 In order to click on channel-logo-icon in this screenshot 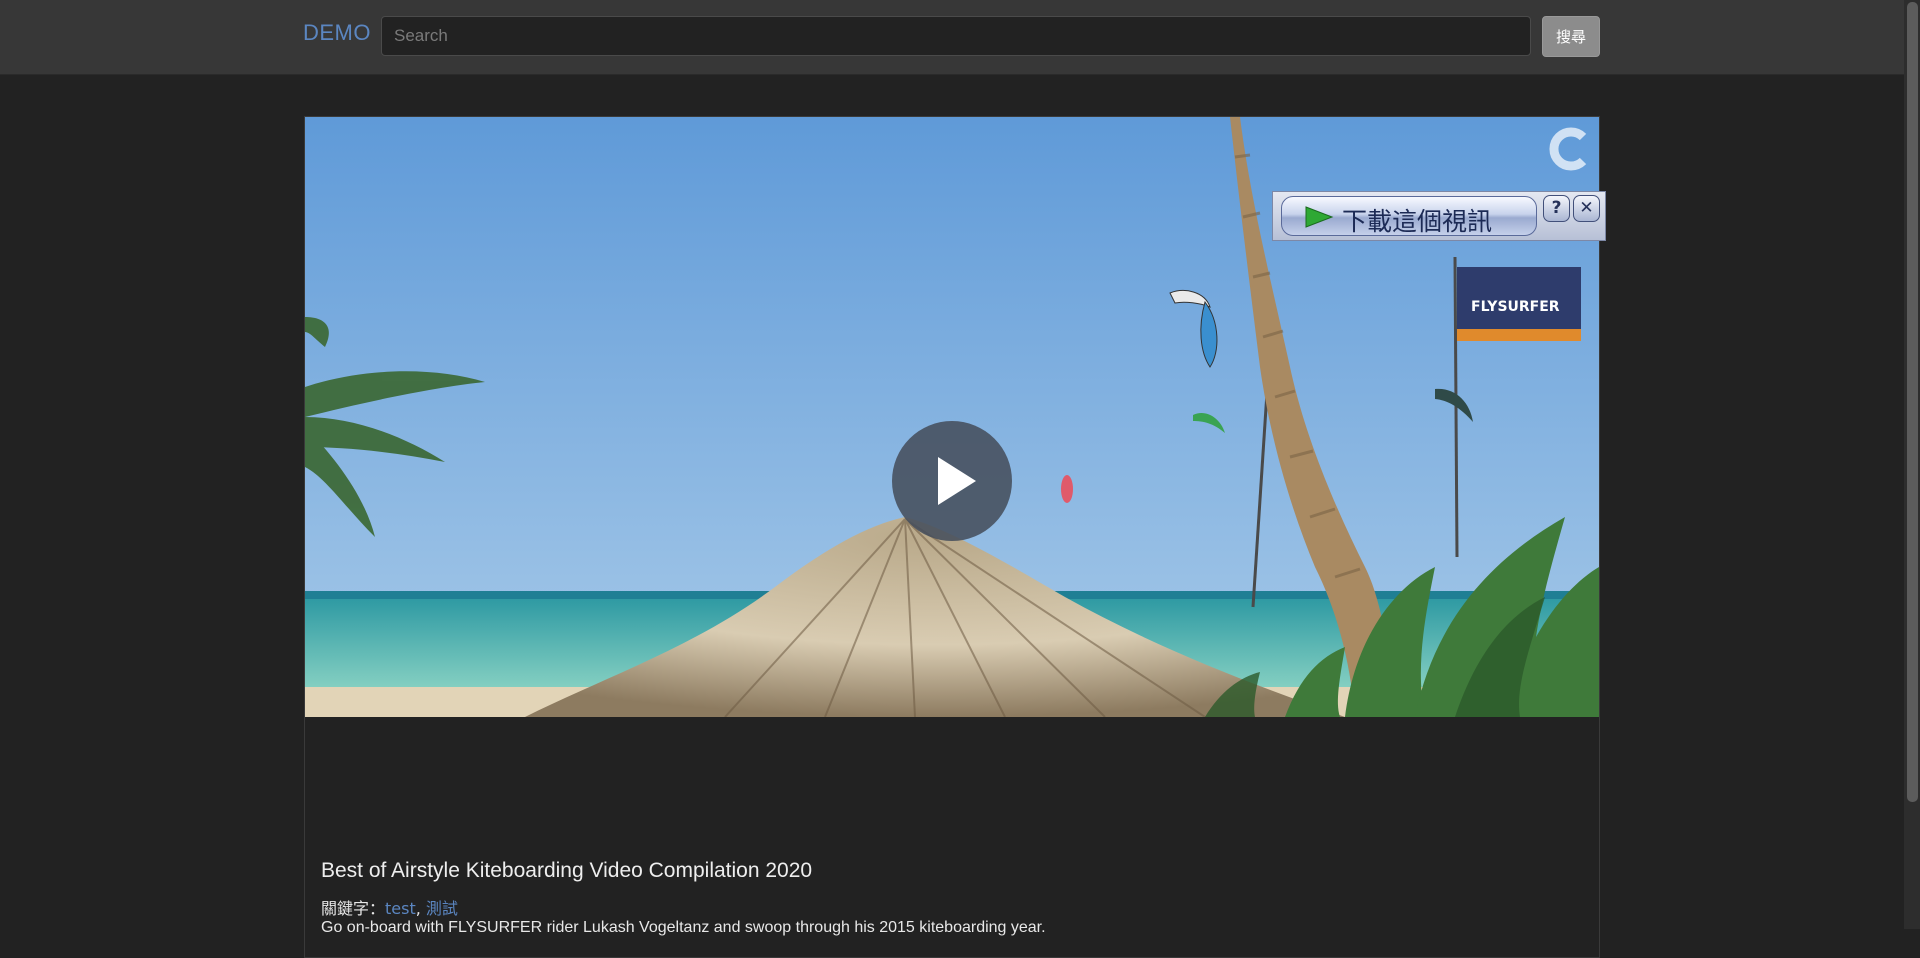, I will do `click(1569, 149)`.